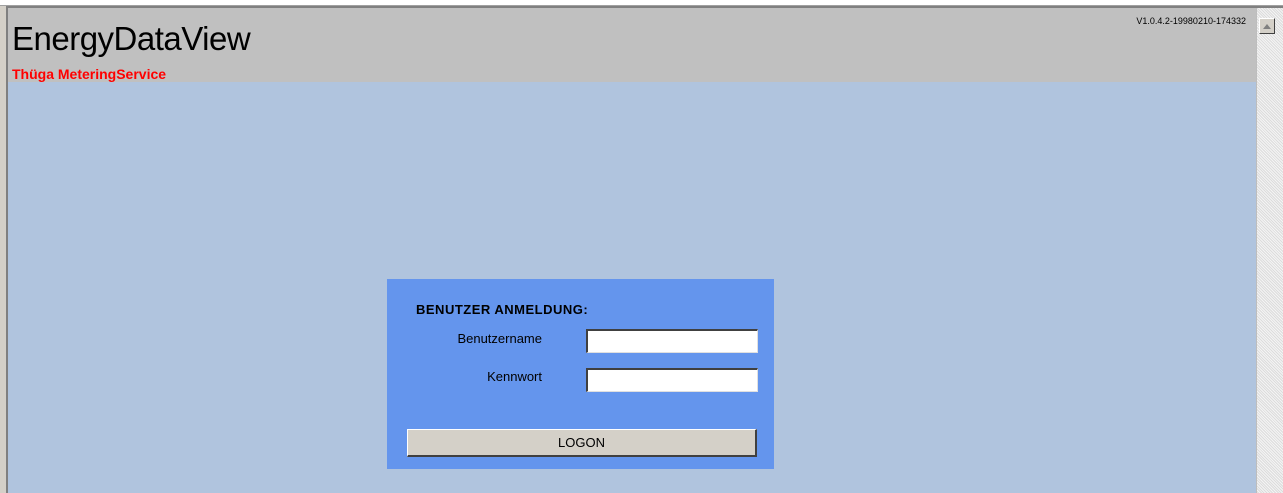 The height and width of the screenshot is (493, 1283). I want to click on app-subtitle: Thüga MeteringService, so click(89, 74).